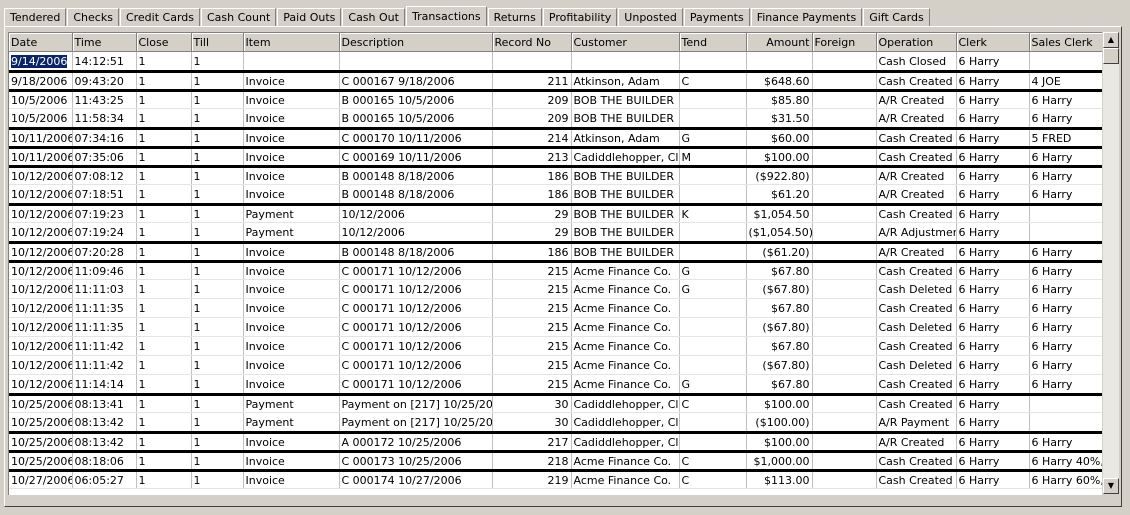 Image resolution: width=1130 pixels, height=515 pixels. What do you see at coordinates (164, 42) in the screenshot?
I see `column-header-close: Close` at bounding box center [164, 42].